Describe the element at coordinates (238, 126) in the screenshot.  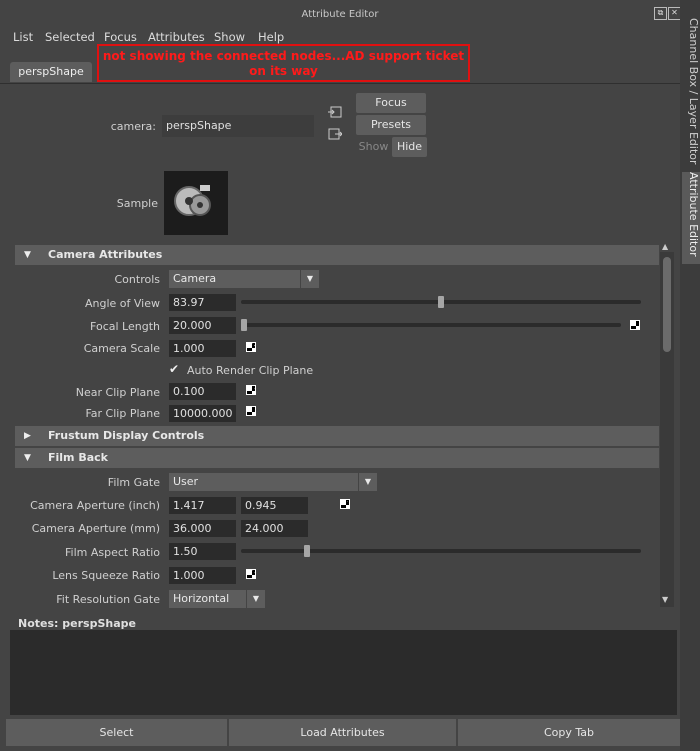
I see `camera-name-field: perspShape` at that location.